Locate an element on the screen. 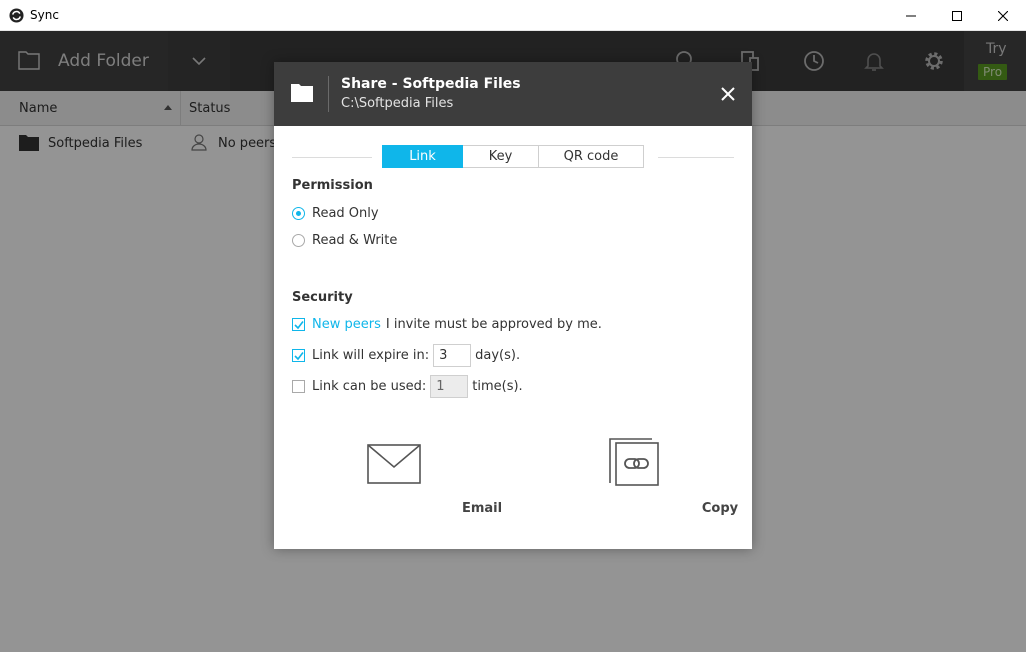 This screenshot has width=1026, height=652. email-action-button: Email is located at coordinates (418, 476).